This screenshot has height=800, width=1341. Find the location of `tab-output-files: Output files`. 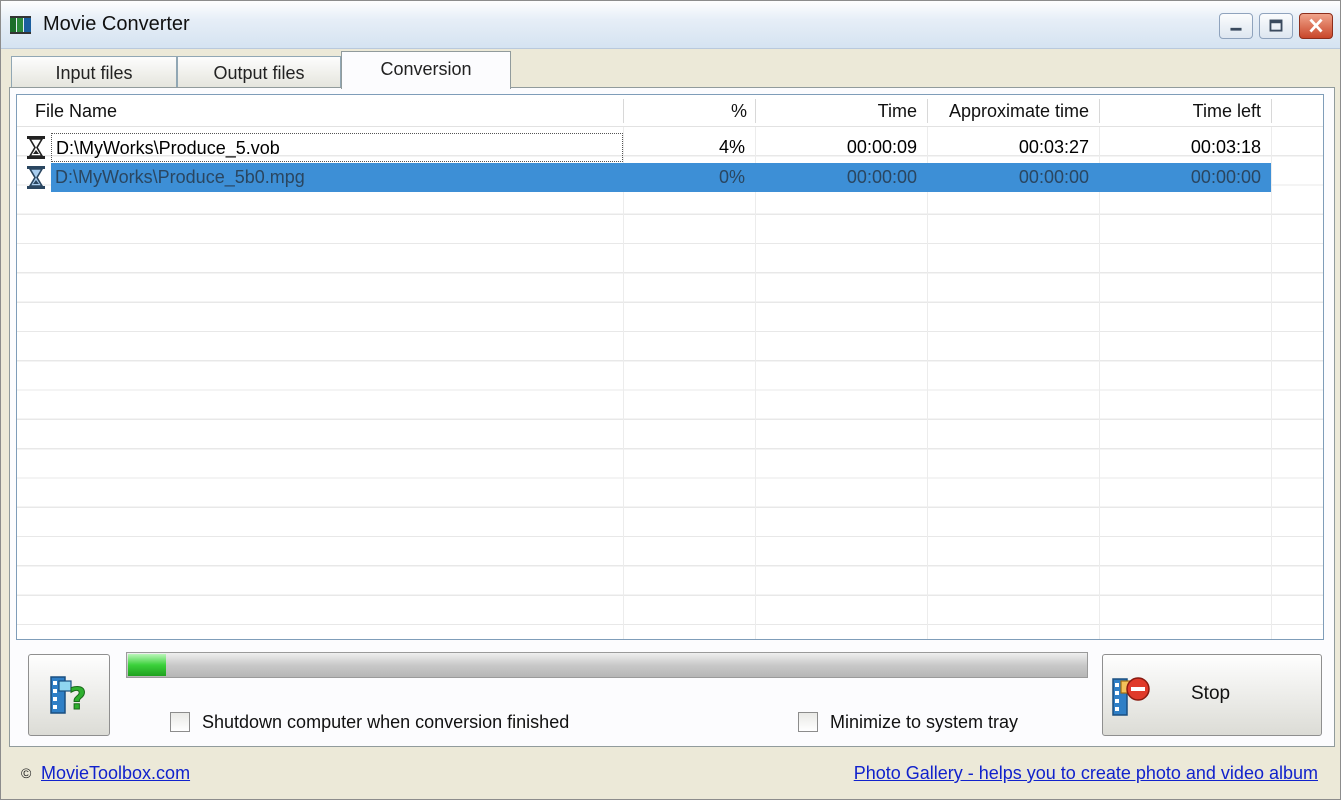

tab-output-files: Output files is located at coordinates (259, 72).